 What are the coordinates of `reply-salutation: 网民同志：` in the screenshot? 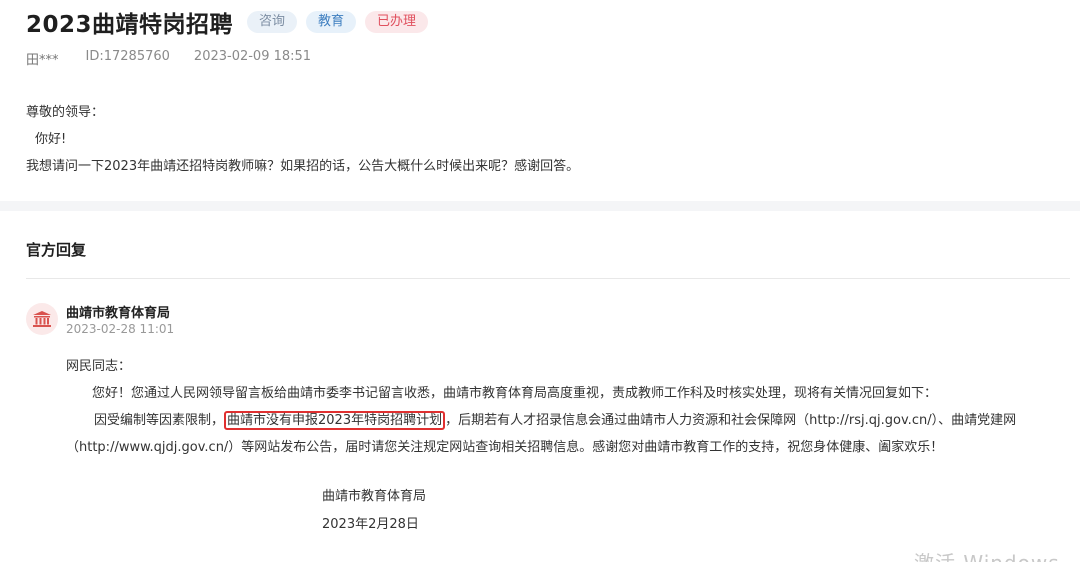 It's located at (99, 366).